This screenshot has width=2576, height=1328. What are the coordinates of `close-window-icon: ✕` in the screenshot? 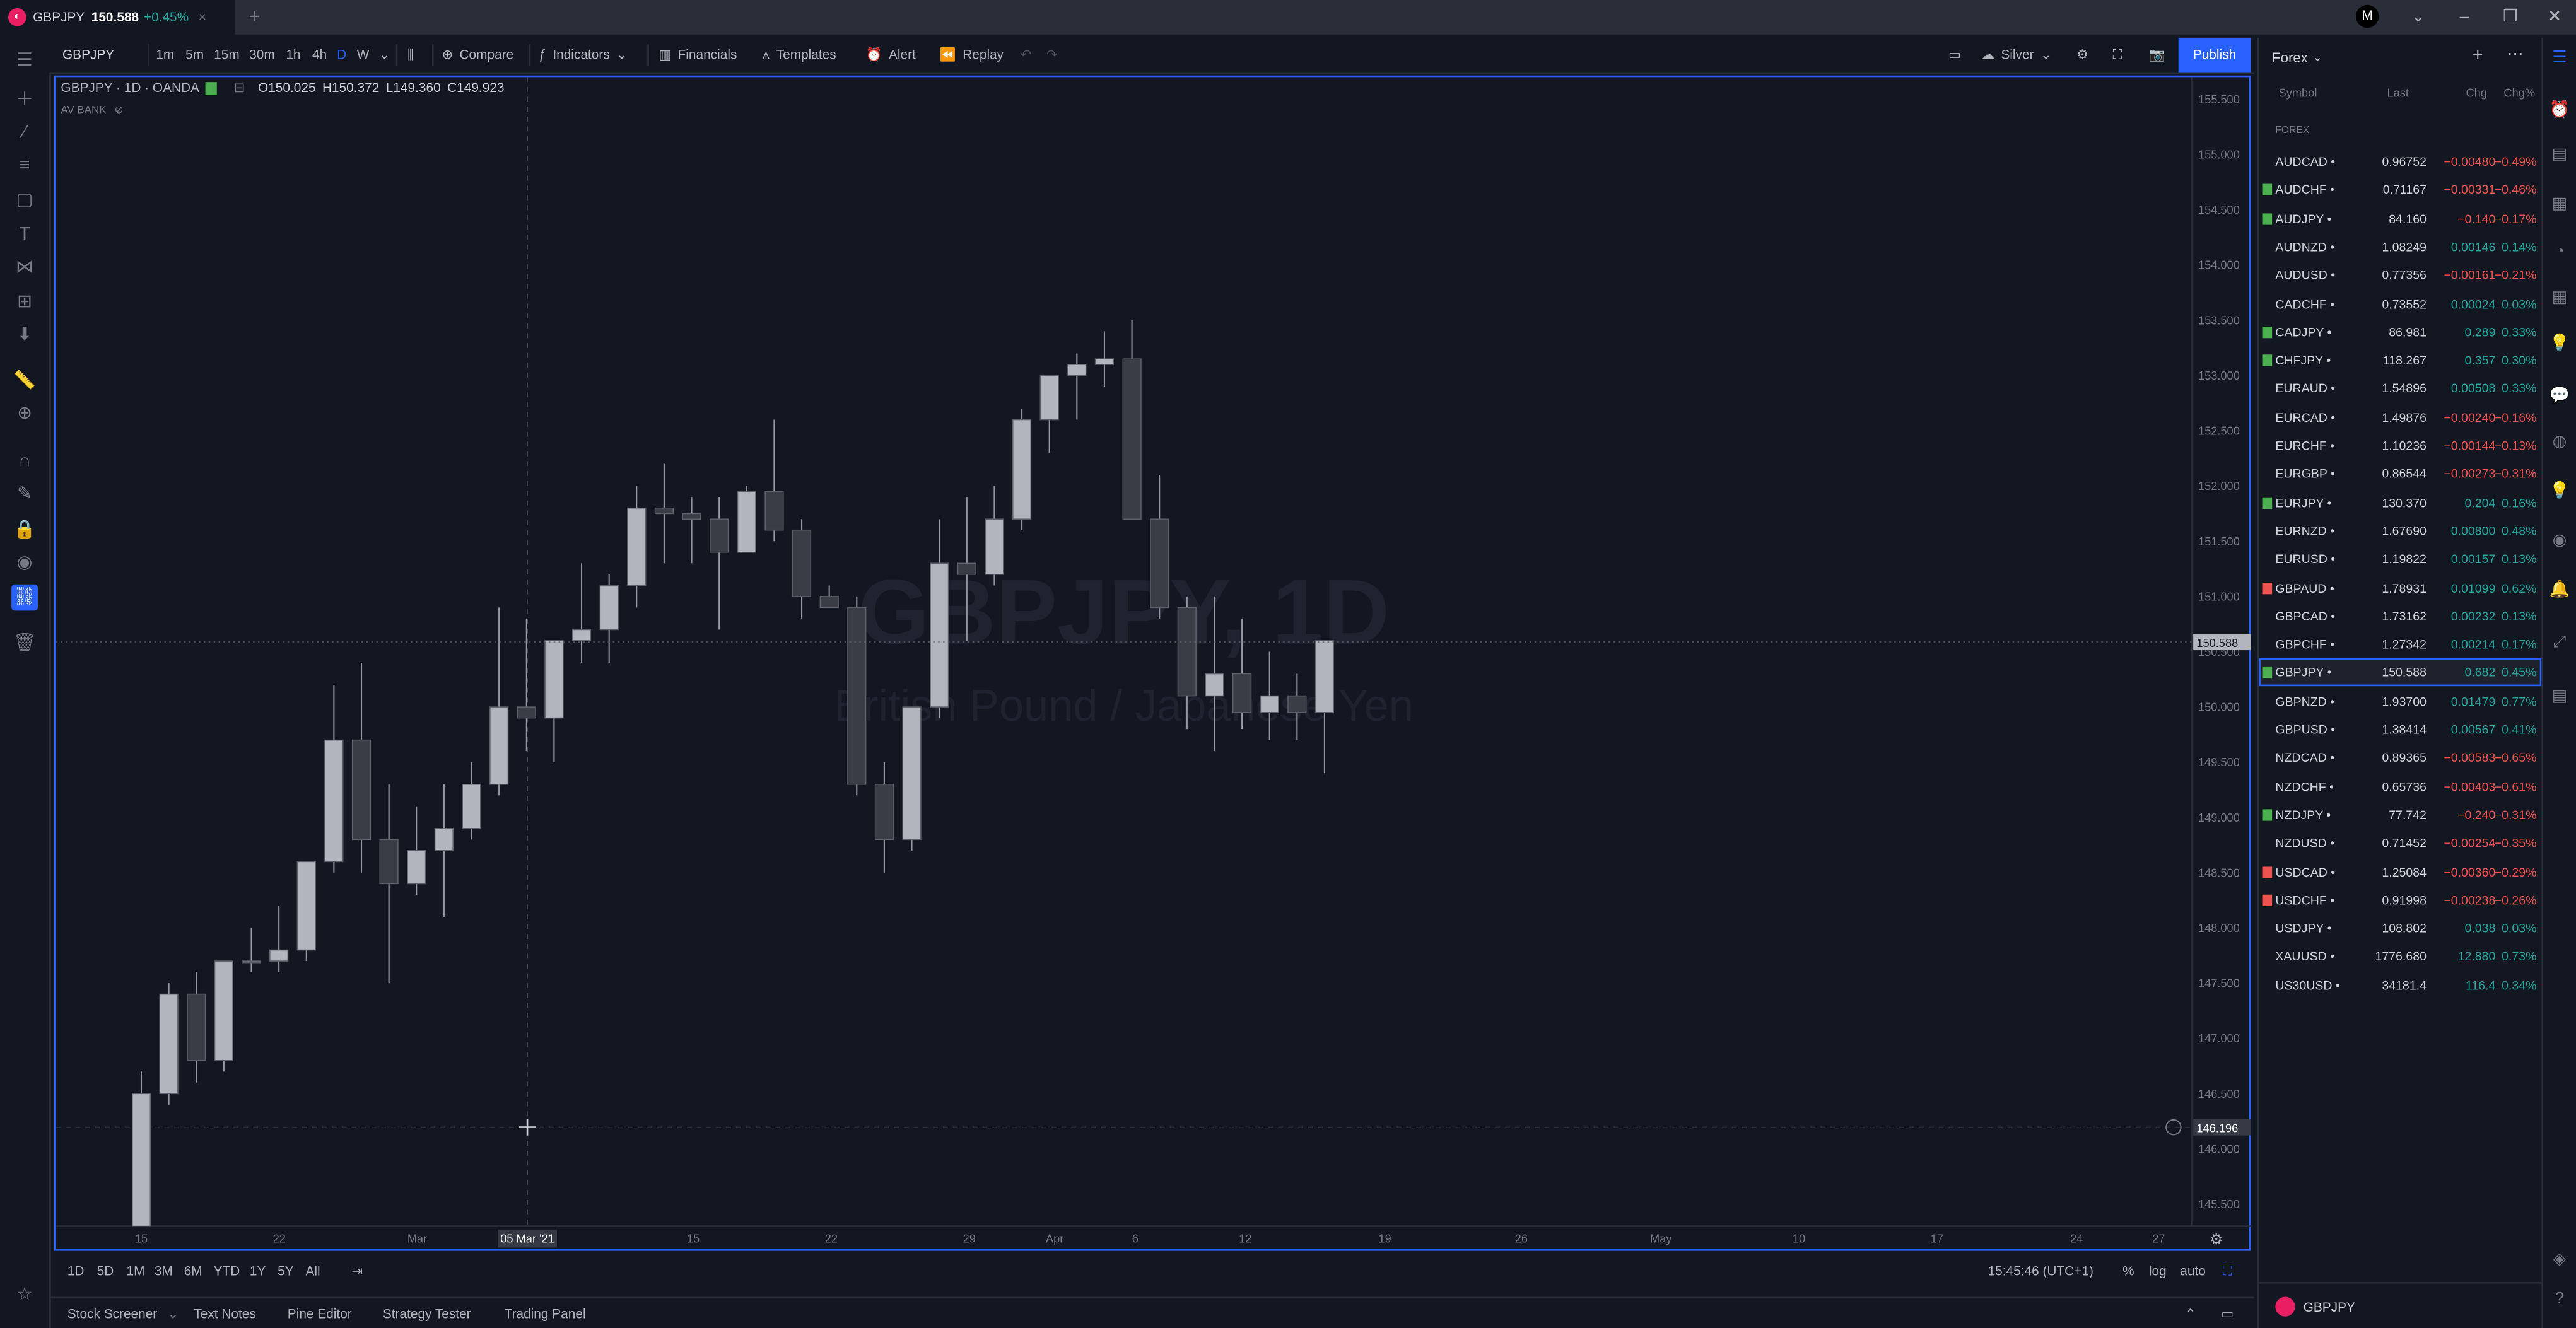 It's located at (2554, 18).